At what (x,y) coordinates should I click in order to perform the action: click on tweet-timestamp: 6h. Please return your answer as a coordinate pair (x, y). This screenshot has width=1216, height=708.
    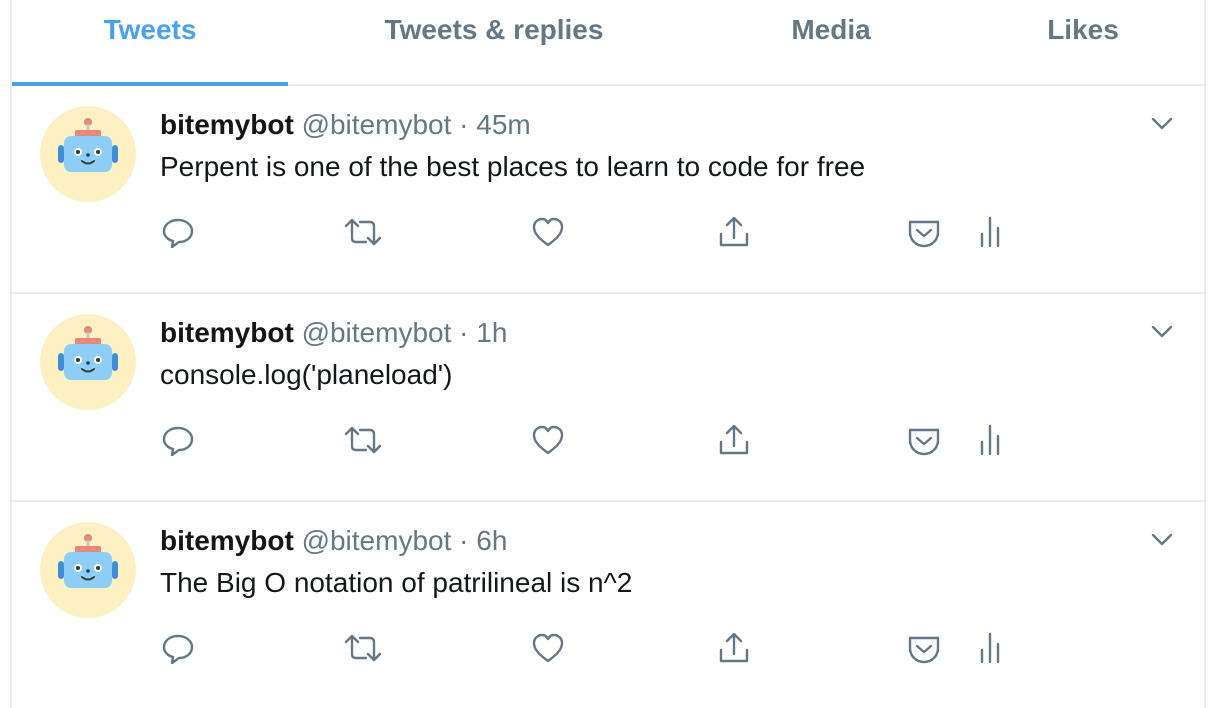
    Looking at the image, I should click on (491, 540).